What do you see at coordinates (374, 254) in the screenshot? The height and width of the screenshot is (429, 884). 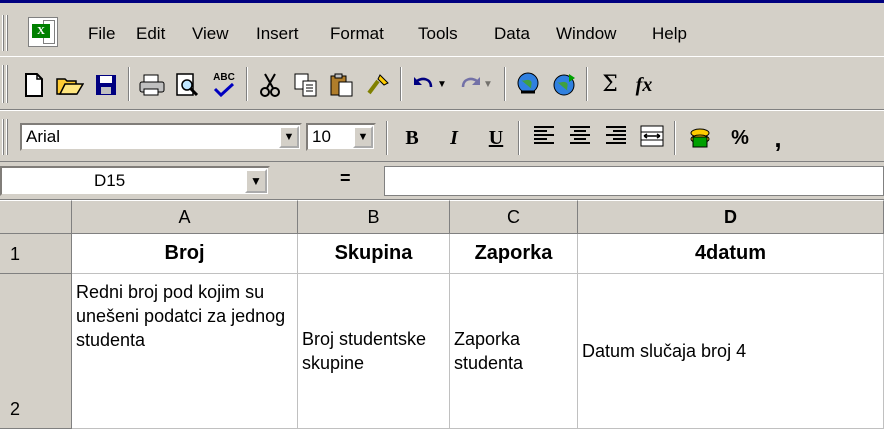 I see `cell-b1: Skupina` at bounding box center [374, 254].